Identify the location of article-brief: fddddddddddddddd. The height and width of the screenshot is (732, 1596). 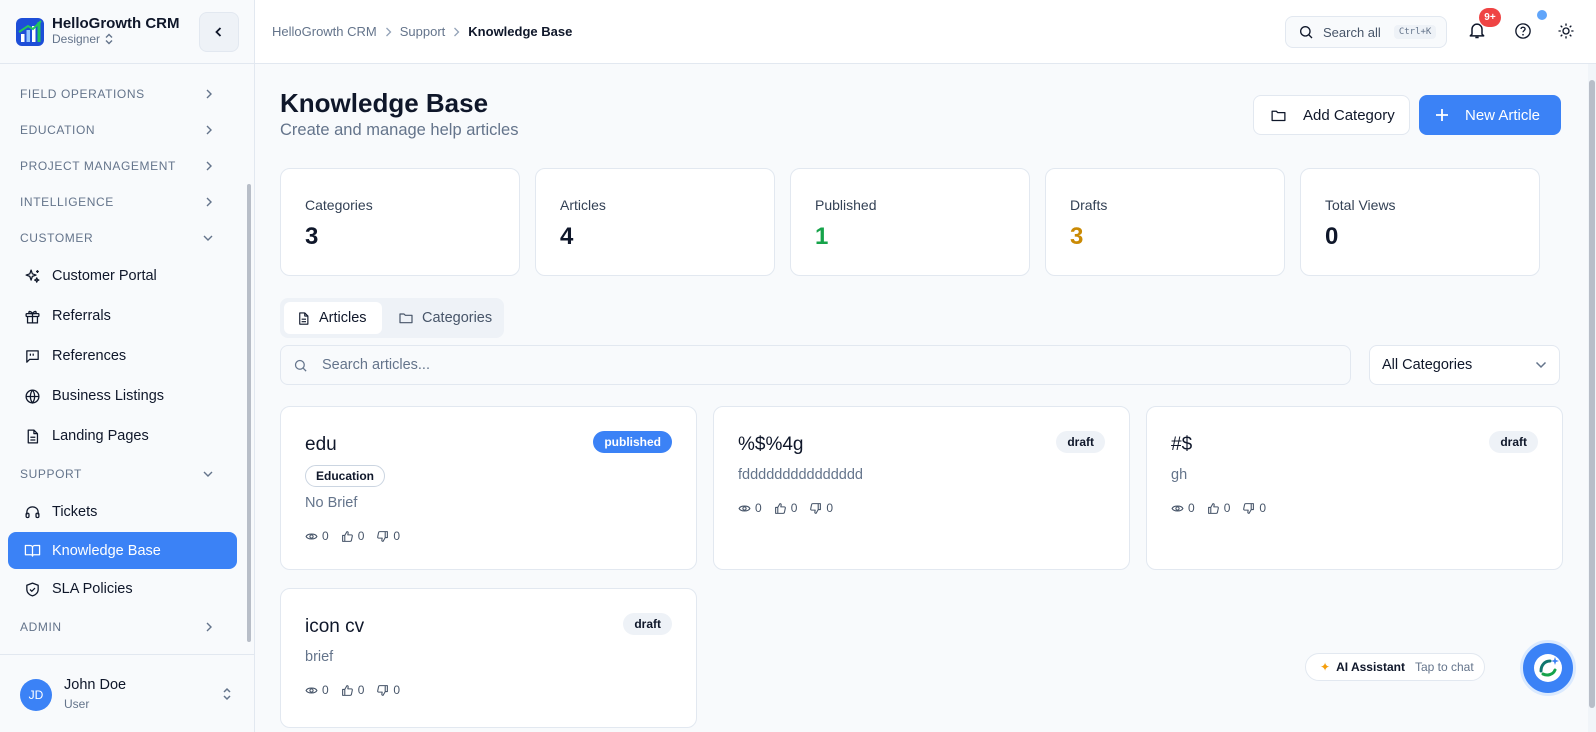
(800, 475).